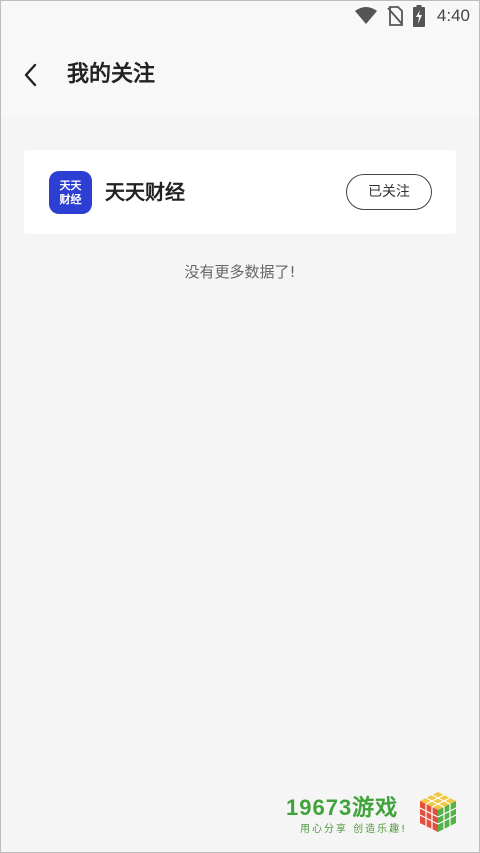  I want to click on followed-button: 已关注, so click(389, 192).